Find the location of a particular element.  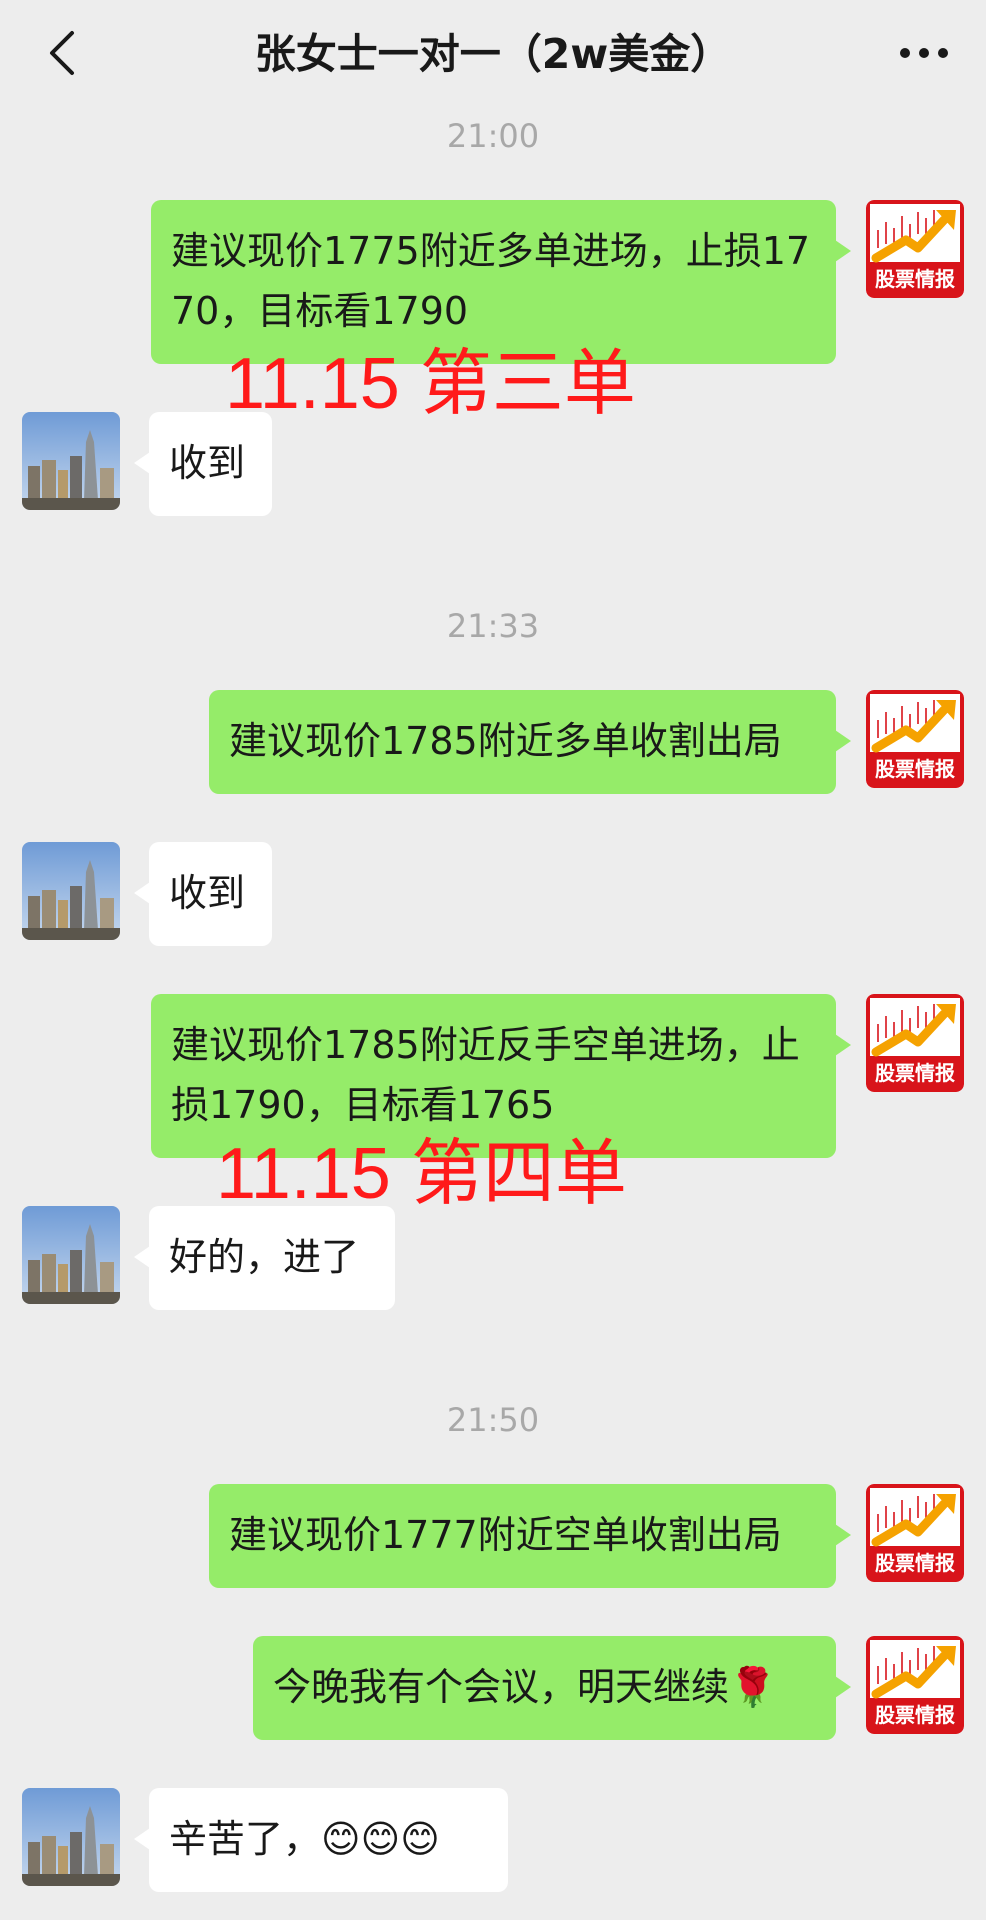

message-bubble-sent: 建议现价1785附近多单收割出局 is located at coordinates (530, 742).